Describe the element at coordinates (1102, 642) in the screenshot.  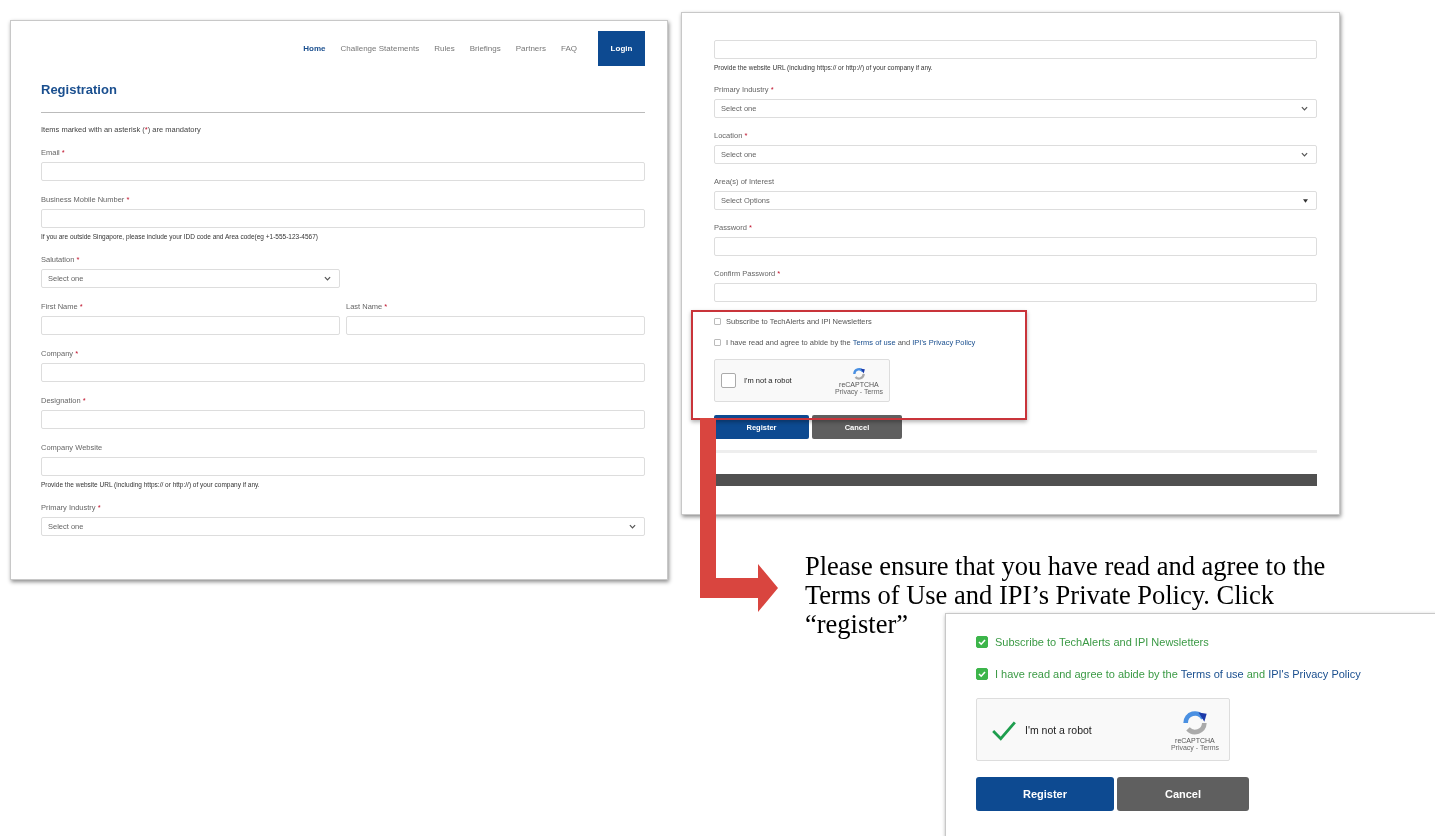
I see `checkbox-label: Subscribe to TechAlerts and IPI Newsletters` at that location.